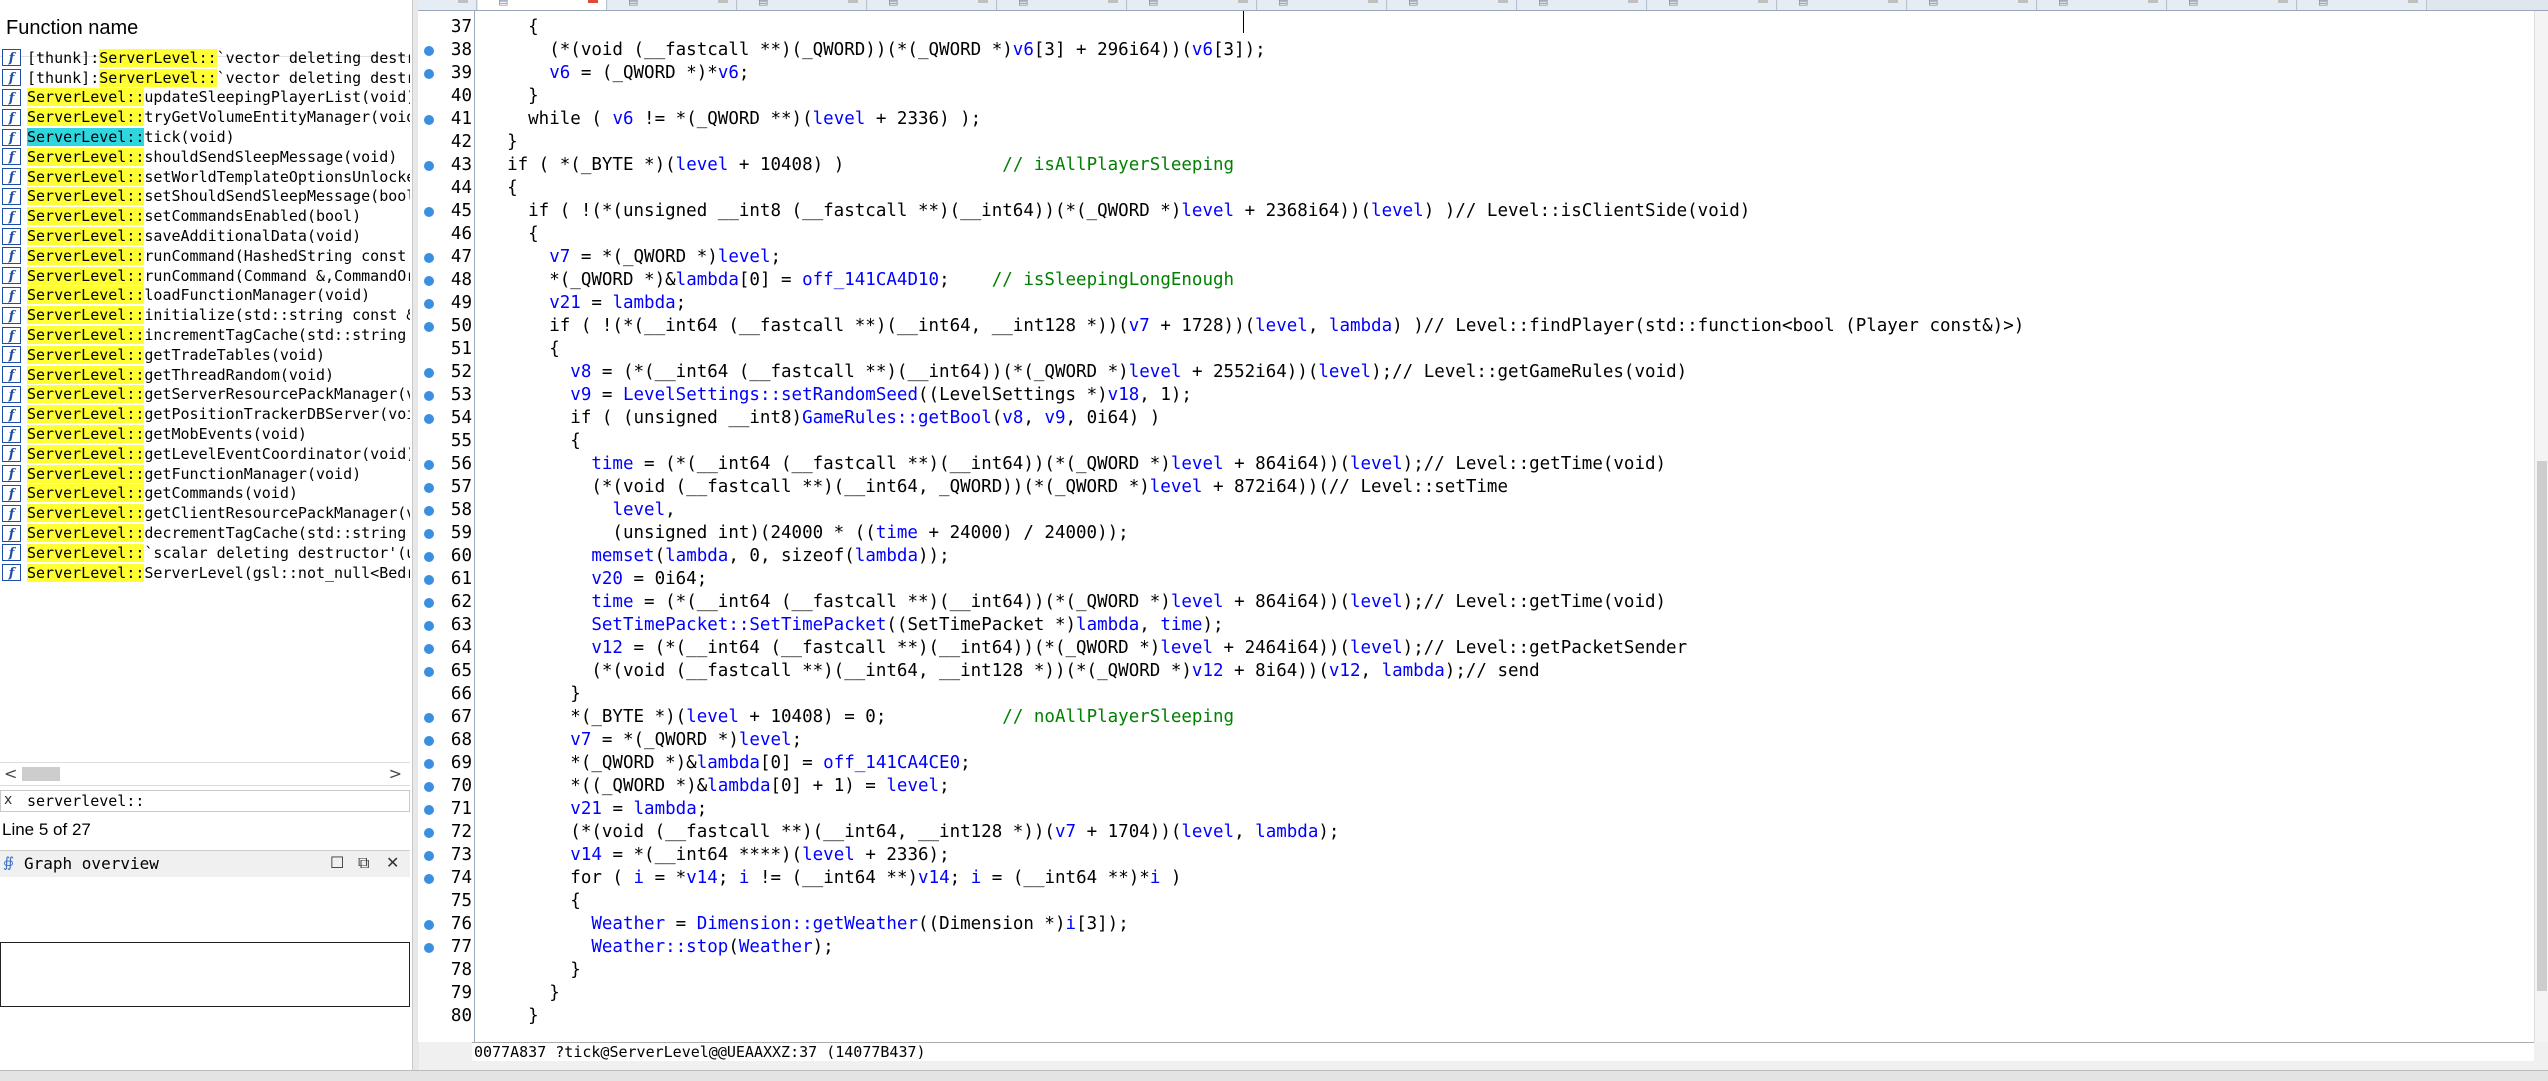  Describe the element at coordinates (205, 296) in the screenshot. I see `function-list-item: f ServerLevel:: loadFunctionManager(void)` at that location.